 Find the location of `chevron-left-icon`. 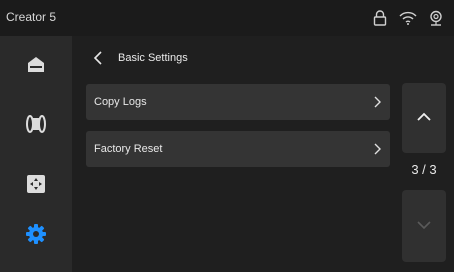

chevron-left-icon is located at coordinates (98, 58).